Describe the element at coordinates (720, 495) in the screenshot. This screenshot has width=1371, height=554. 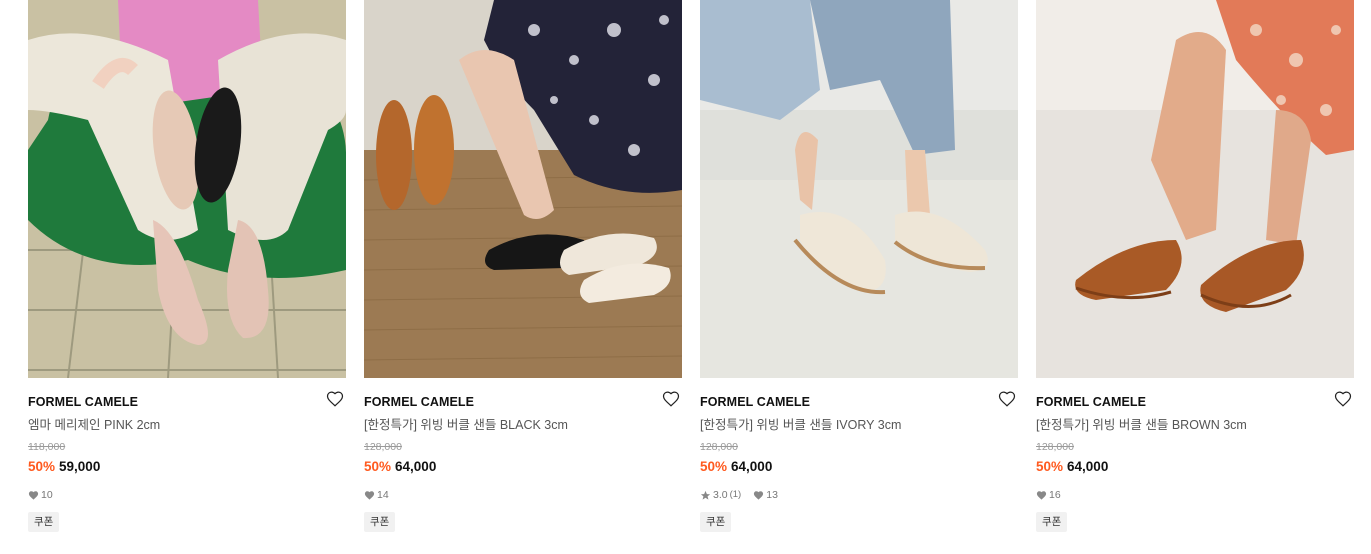
I see `rating-score: 3.0` at that location.